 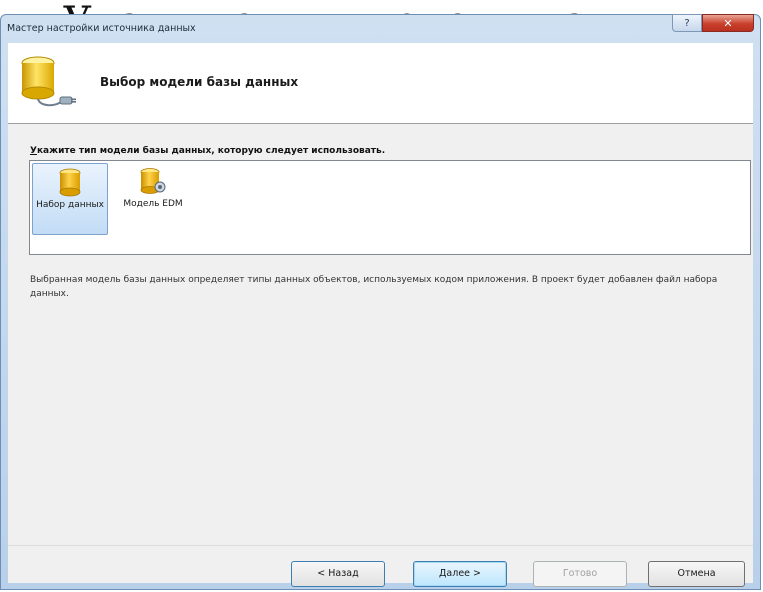 I want to click on prompt-accelerator: У, so click(x=33, y=151).